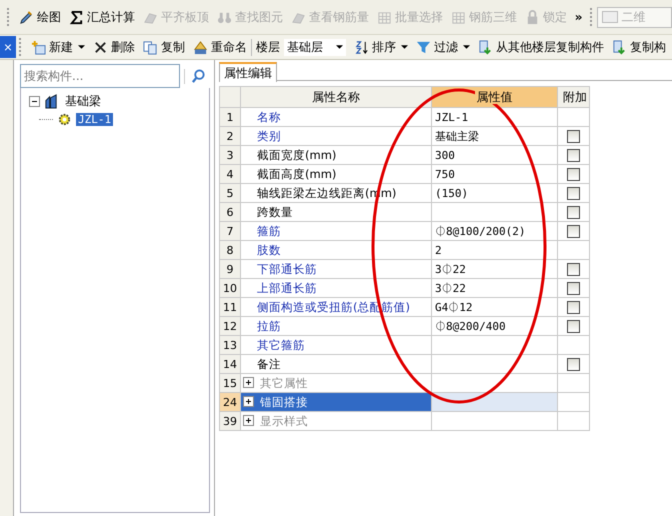  What do you see at coordinates (574, 97) in the screenshot?
I see `column-header: 附加` at bounding box center [574, 97].